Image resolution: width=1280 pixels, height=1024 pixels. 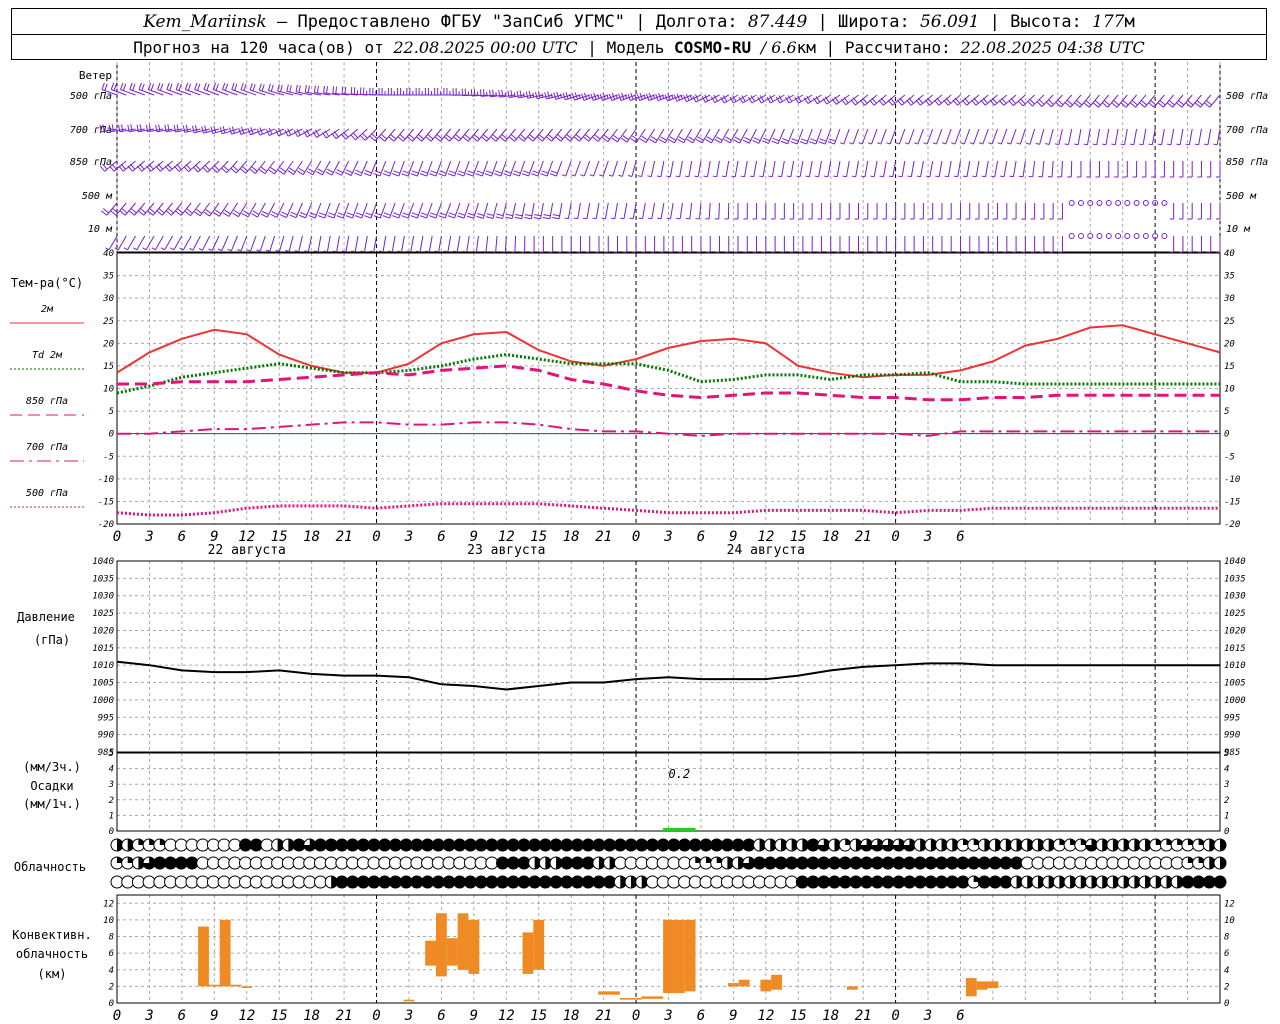 I want to click on x-tick-label: 6, so click(x=441, y=537).